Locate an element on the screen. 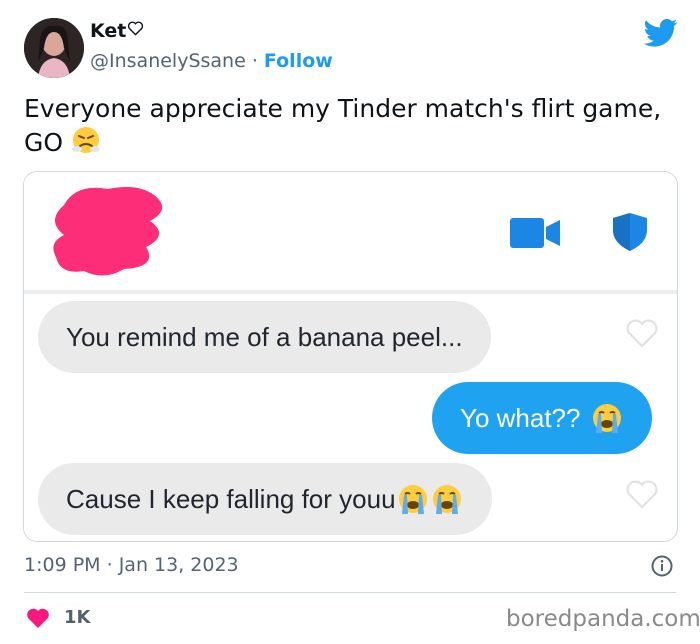 Image resolution: width=700 pixels, height=644 pixels. tweet-date: Jan 13, 2023 is located at coordinates (178, 565).